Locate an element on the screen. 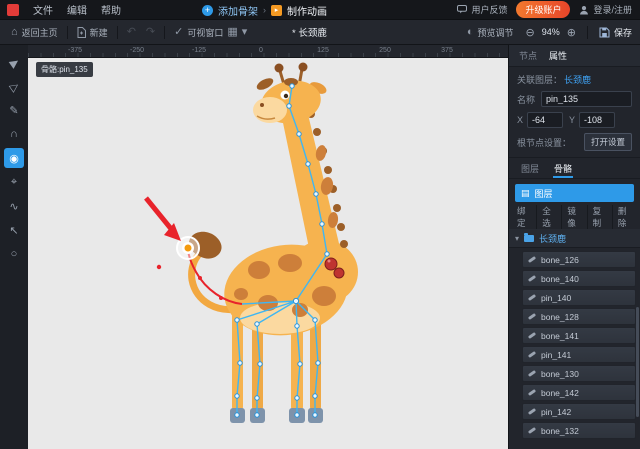 This screenshot has width=640, height=449. toolbar: ⌂ 返回主页 新建 ↶ ↷ ✓ 可视窗口 ▦ ▾ * 长颈鹿 ◐ 预览调节 ⊖ is located at coordinates (320, 32).